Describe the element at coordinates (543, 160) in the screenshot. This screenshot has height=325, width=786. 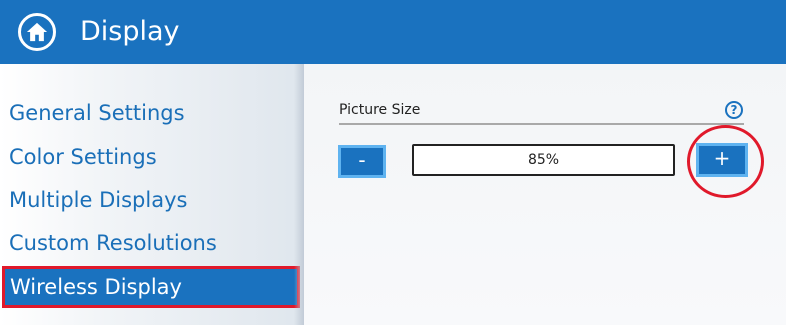
I see `picture-size-value-field: 85%` at that location.